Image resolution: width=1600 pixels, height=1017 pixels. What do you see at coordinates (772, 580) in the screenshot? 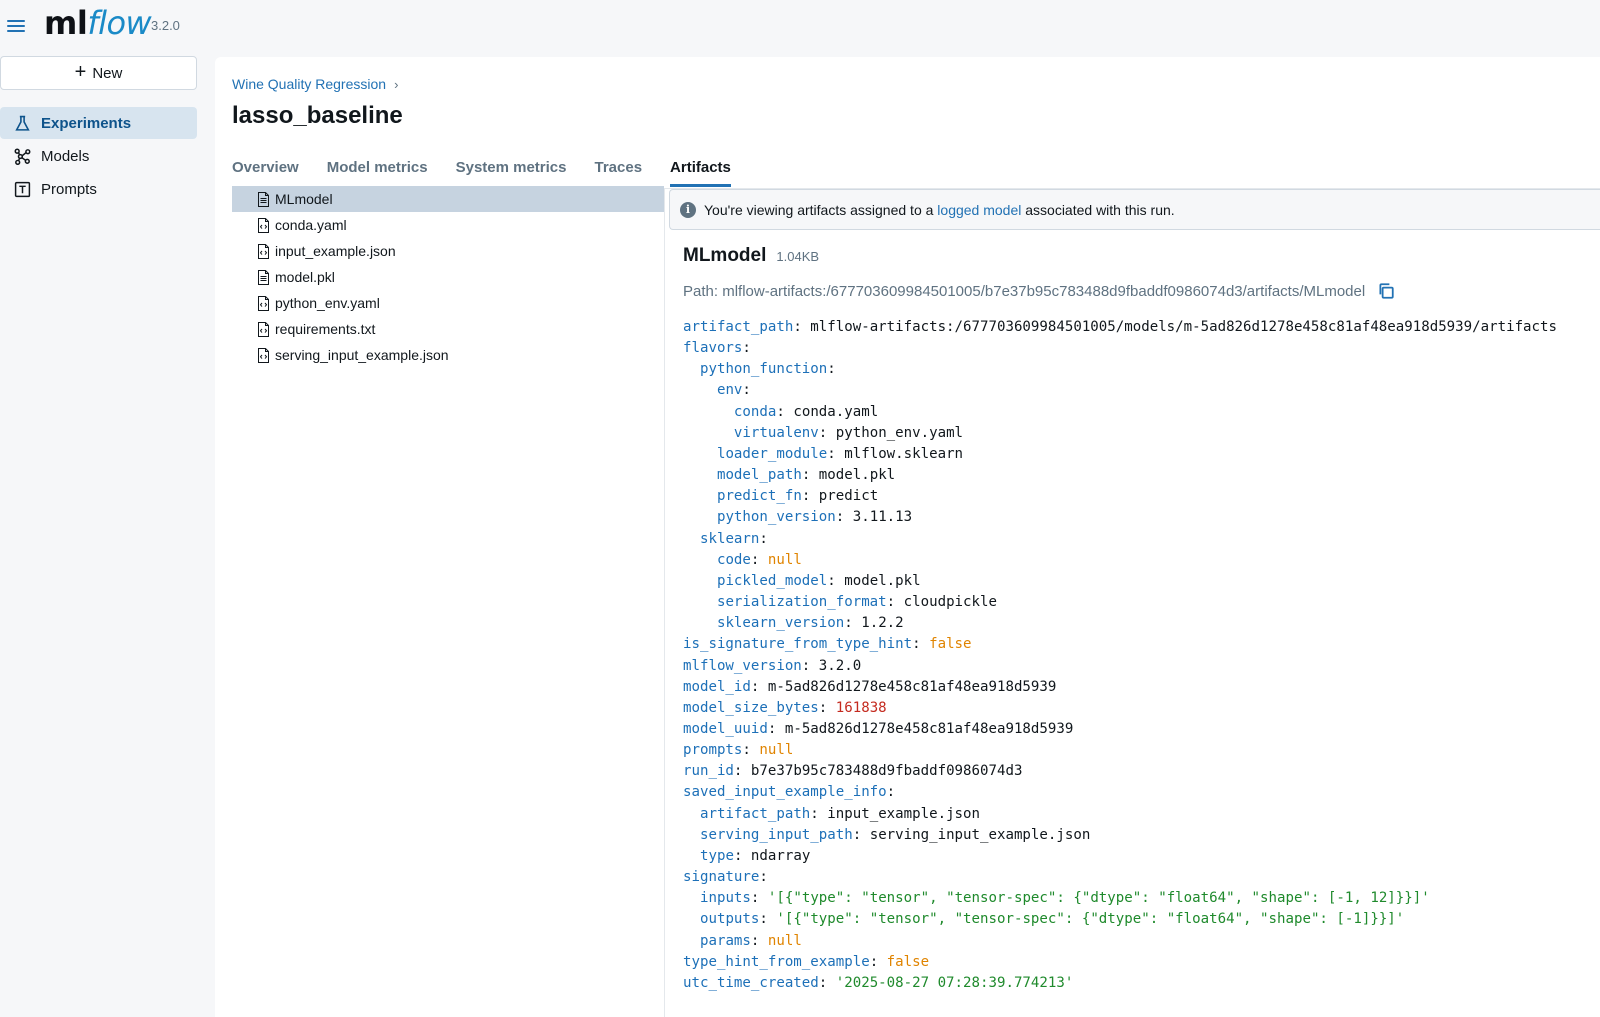
I see `yaml-key: pickled_model` at bounding box center [772, 580].